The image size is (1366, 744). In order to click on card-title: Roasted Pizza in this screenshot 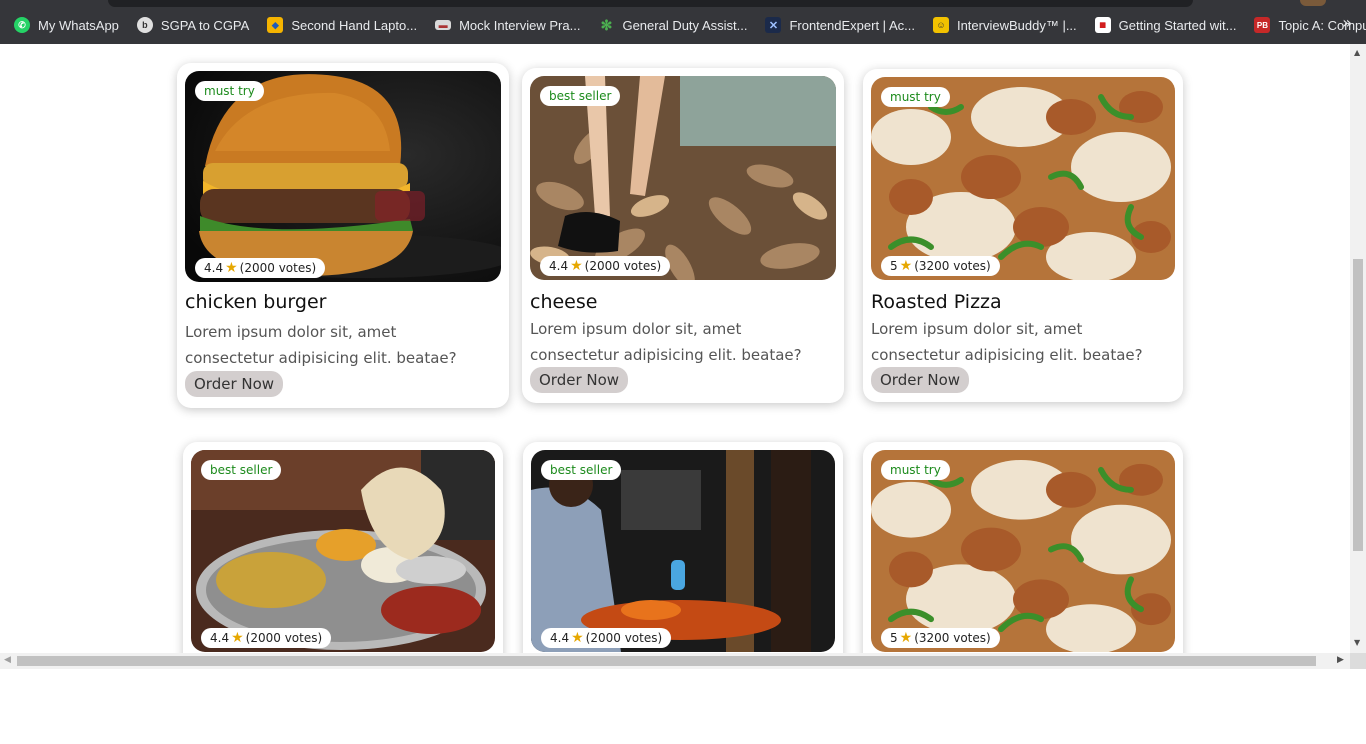, I will do `click(936, 302)`.